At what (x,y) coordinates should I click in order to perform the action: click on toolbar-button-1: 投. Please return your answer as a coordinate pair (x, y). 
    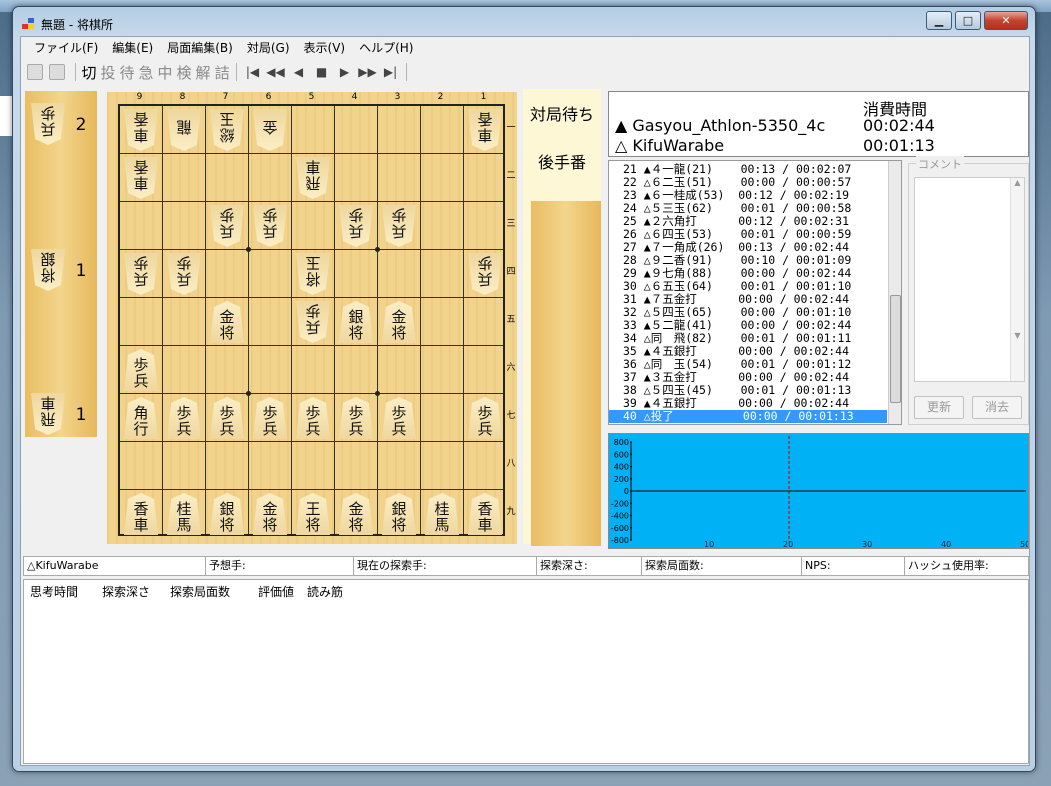
    Looking at the image, I should click on (108, 72).